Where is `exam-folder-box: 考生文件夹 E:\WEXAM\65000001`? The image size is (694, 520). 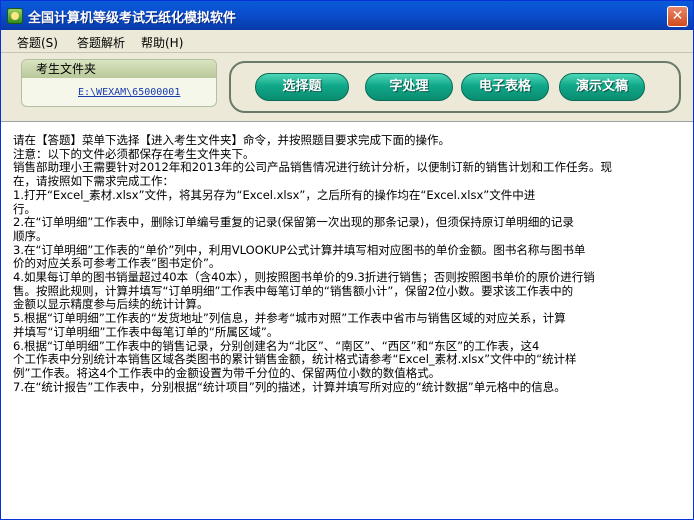
exam-folder-box: 考生文件夹 E:\WEXAM\65000001 is located at coordinates (119, 83).